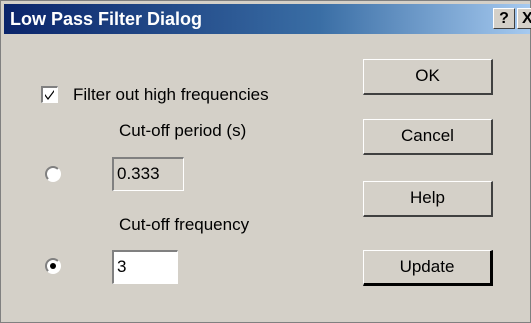 This screenshot has height=323, width=531. I want to click on cutoff-frequency-radio, so click(53, 266).